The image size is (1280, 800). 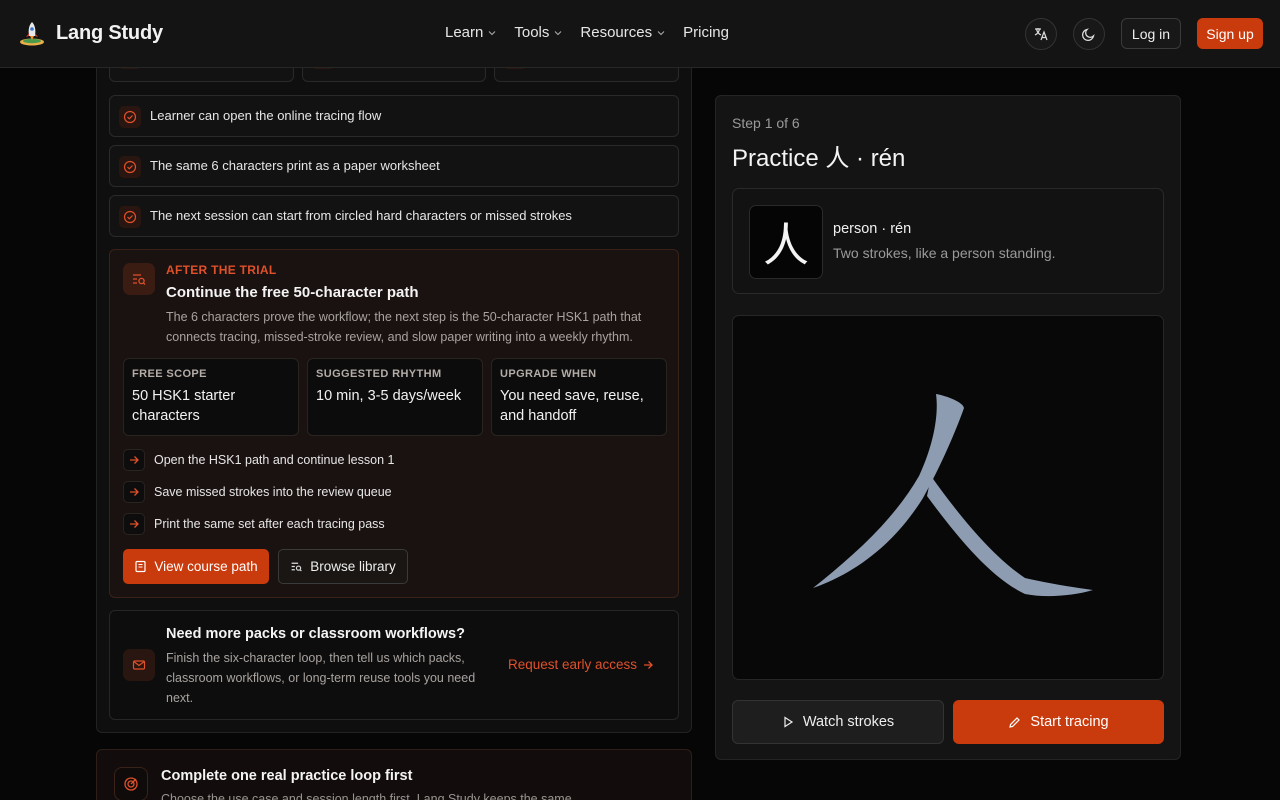 I want to click on view-course-path-button: View course path, so click(x=196, y=566).